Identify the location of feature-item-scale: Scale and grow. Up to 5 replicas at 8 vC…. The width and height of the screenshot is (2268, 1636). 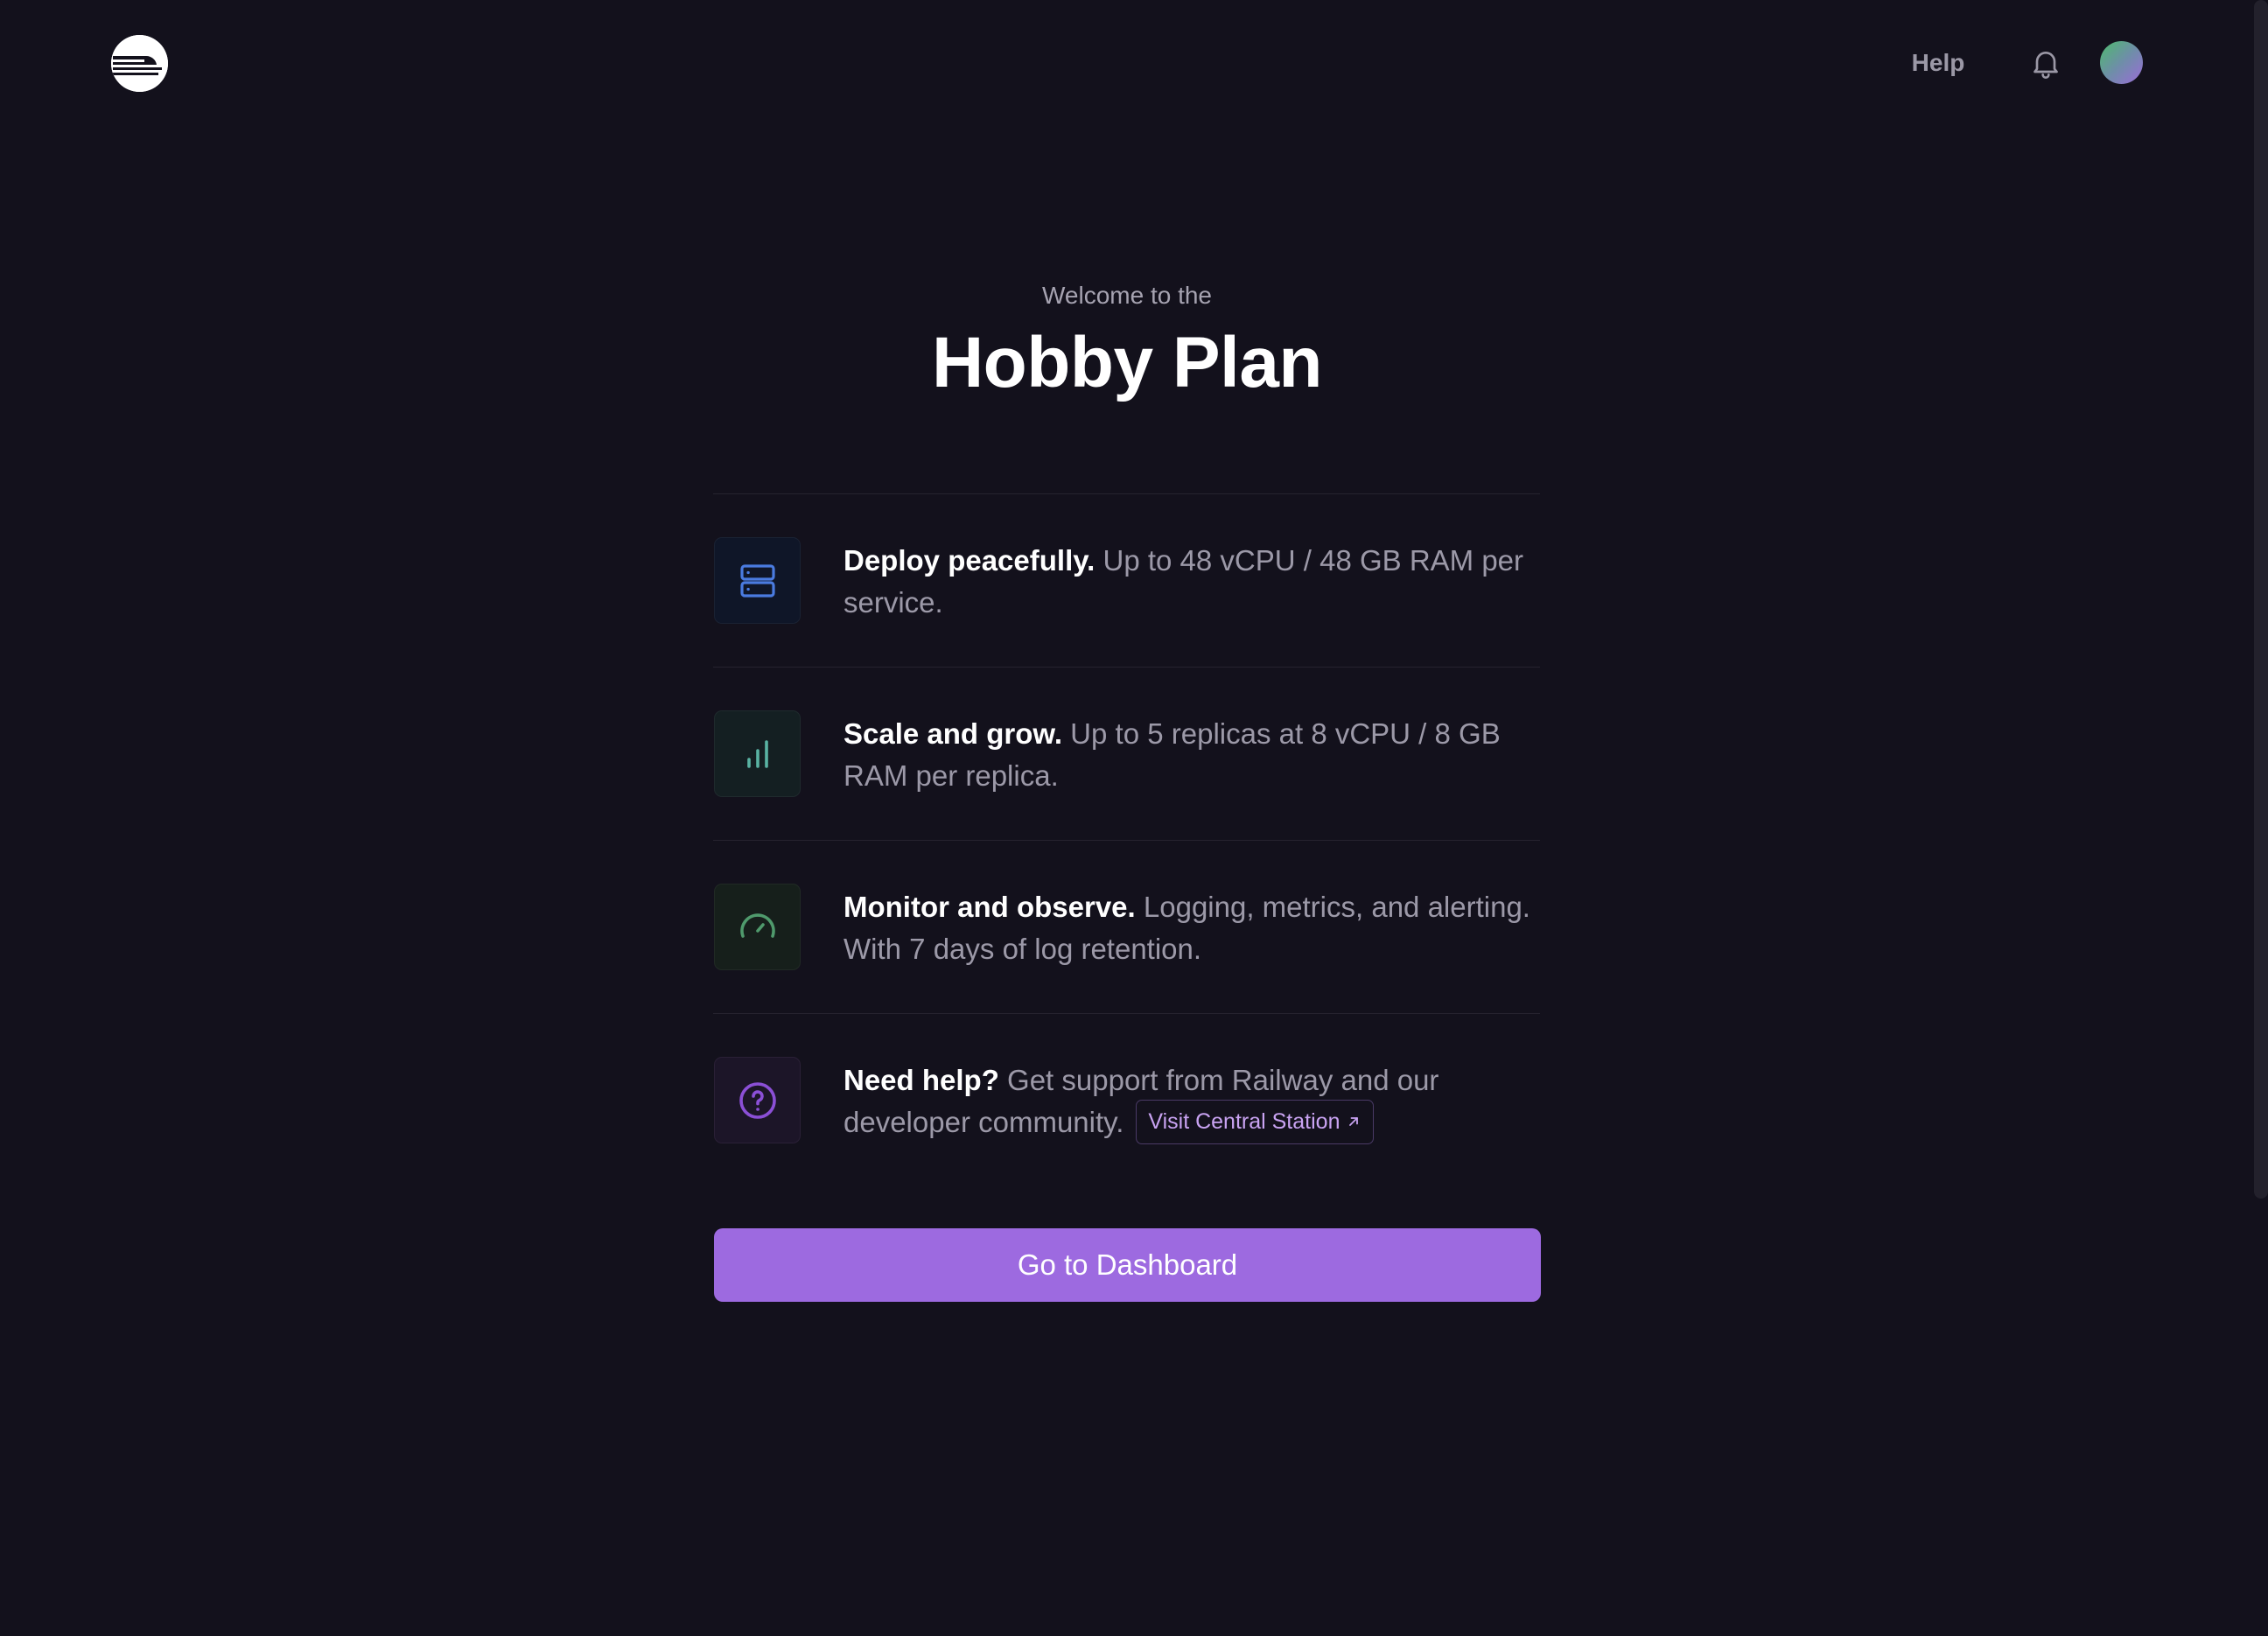
(1126, 753).